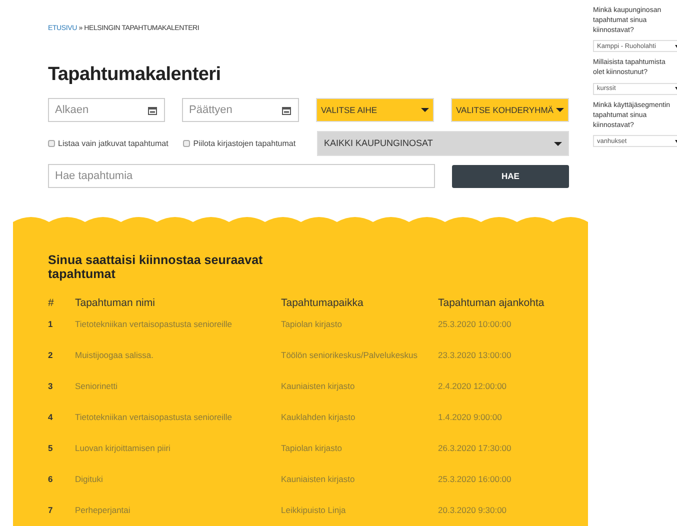 This screenshot has height=526, width=677. Describe the element at coordinates (244, 144) in the screenshot. I see `checkbox-label: Piilota kirjastojen tapahtumat` at that location.